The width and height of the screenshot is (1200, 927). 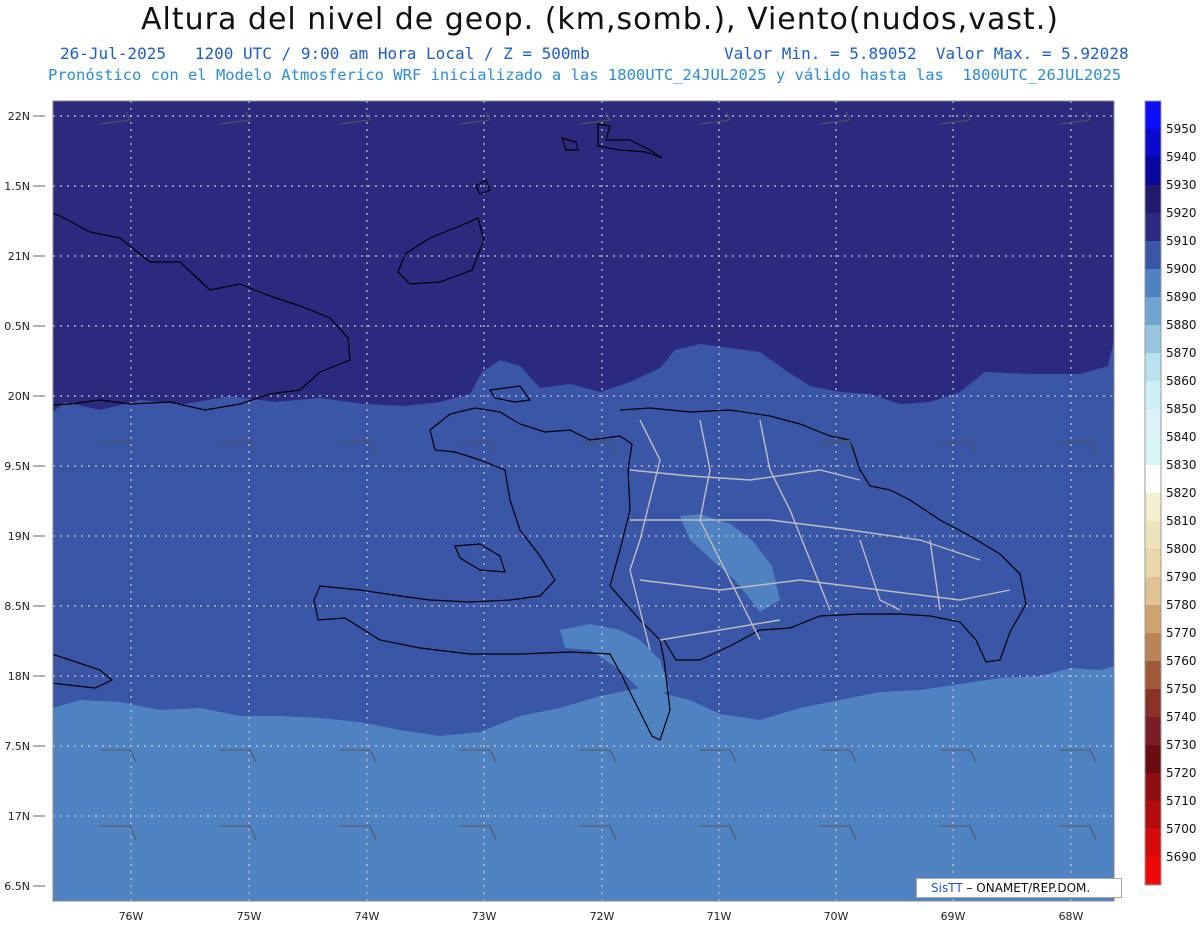 What do you see at coordinates (19, 676) in the screenshot?
I see `lat-label: 18N` at bounding box center [19, 676].